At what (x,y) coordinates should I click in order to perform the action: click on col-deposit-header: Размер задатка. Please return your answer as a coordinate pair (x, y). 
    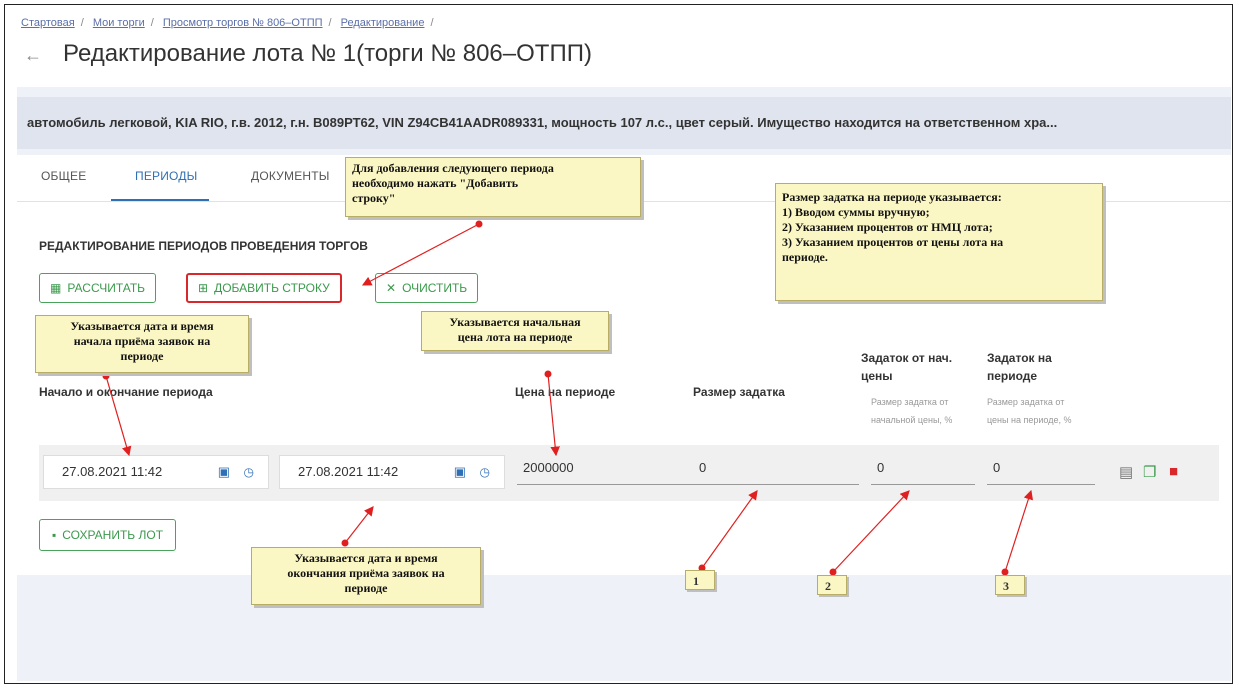
    Looking at the image, I should click on (739, 392).